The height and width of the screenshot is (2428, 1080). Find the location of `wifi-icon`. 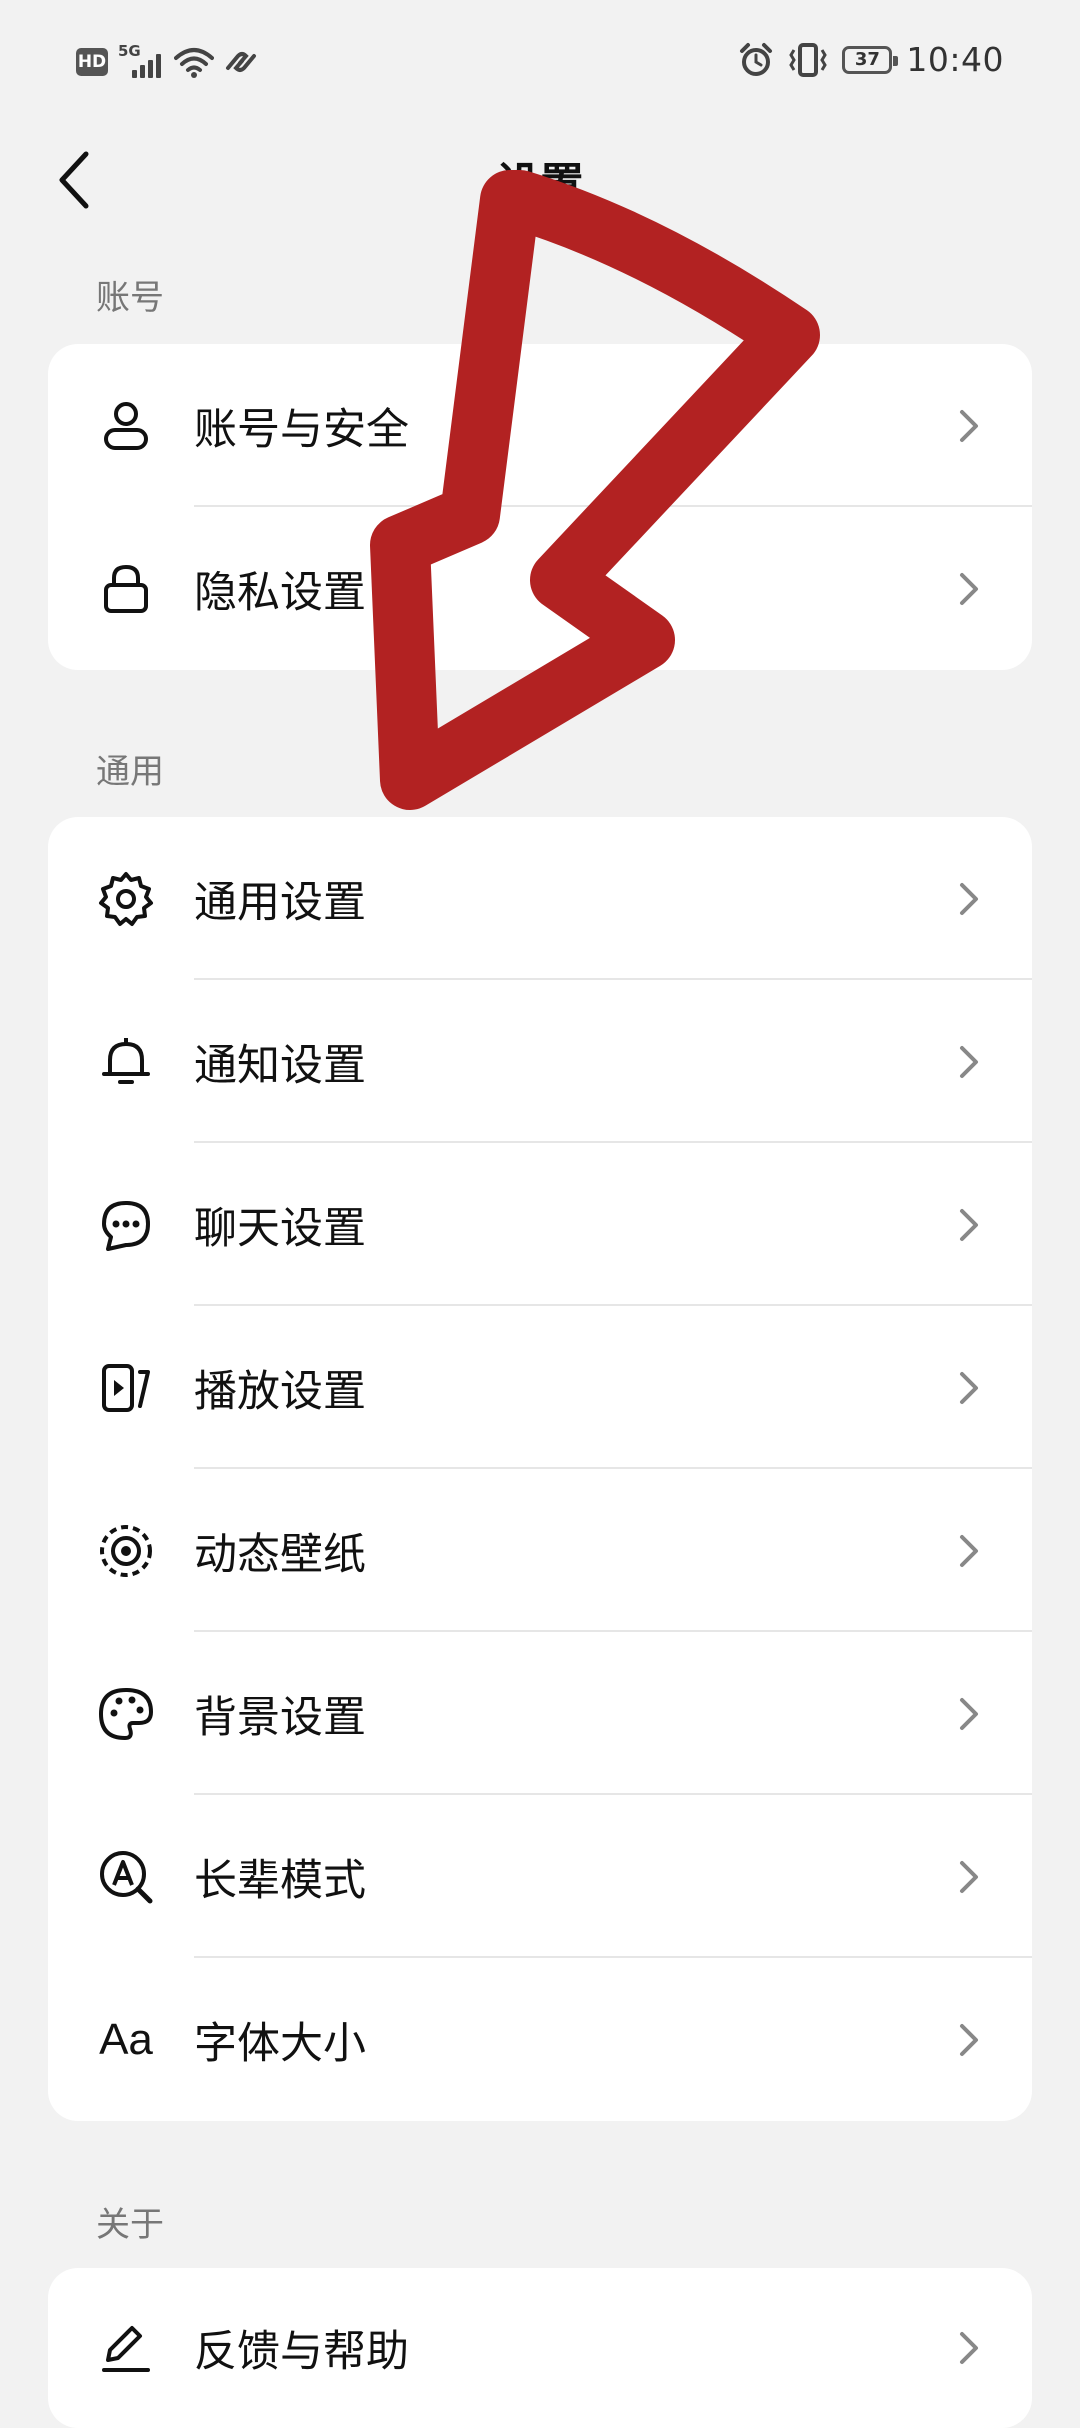

wifi-icon is located at coordinates (194, 63).